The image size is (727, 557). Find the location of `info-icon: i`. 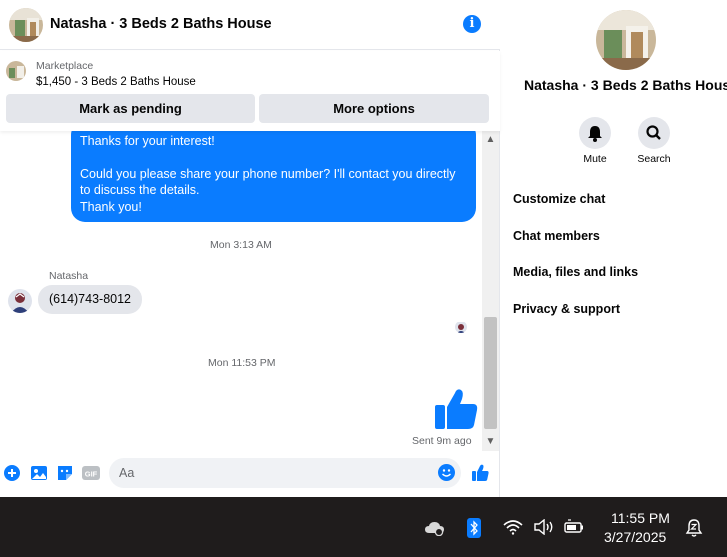

info-icon: i is located at coordinates (472, 24).